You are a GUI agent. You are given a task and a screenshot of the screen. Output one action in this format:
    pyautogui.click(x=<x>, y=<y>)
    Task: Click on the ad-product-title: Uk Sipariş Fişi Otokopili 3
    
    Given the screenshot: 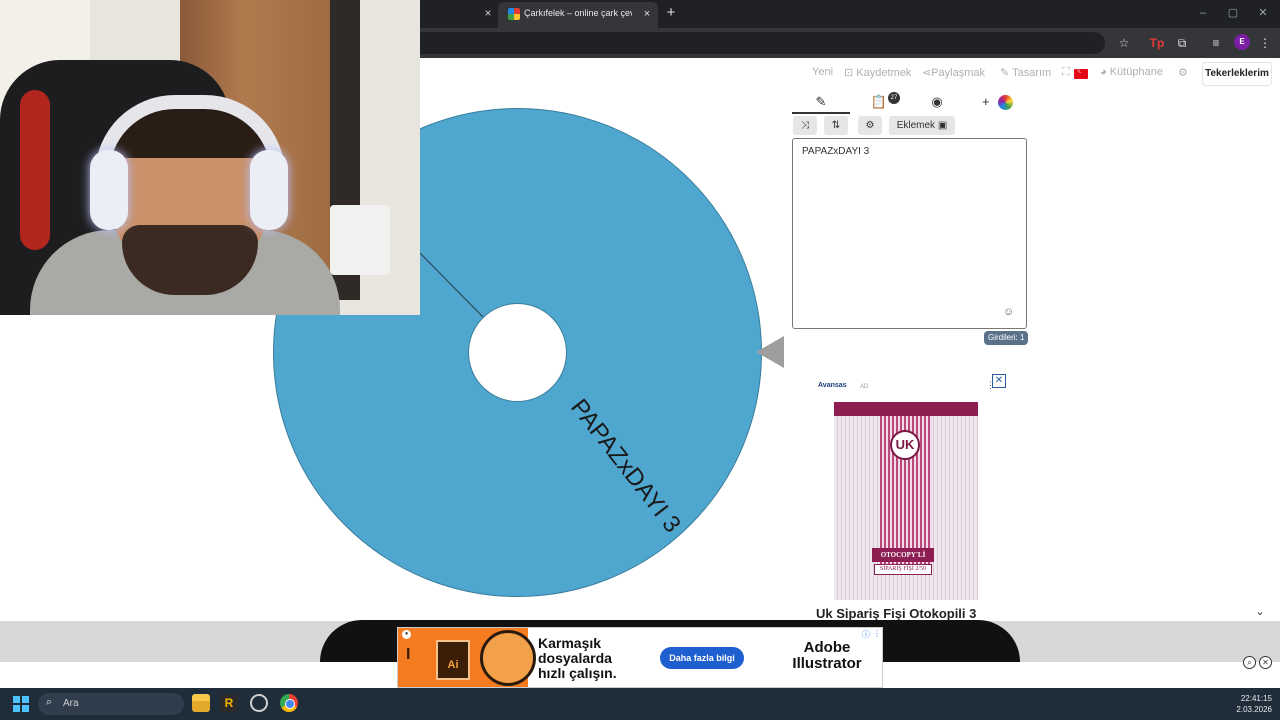 What is the action you would take?
    pyautogui.click(x=896, y=613)
    